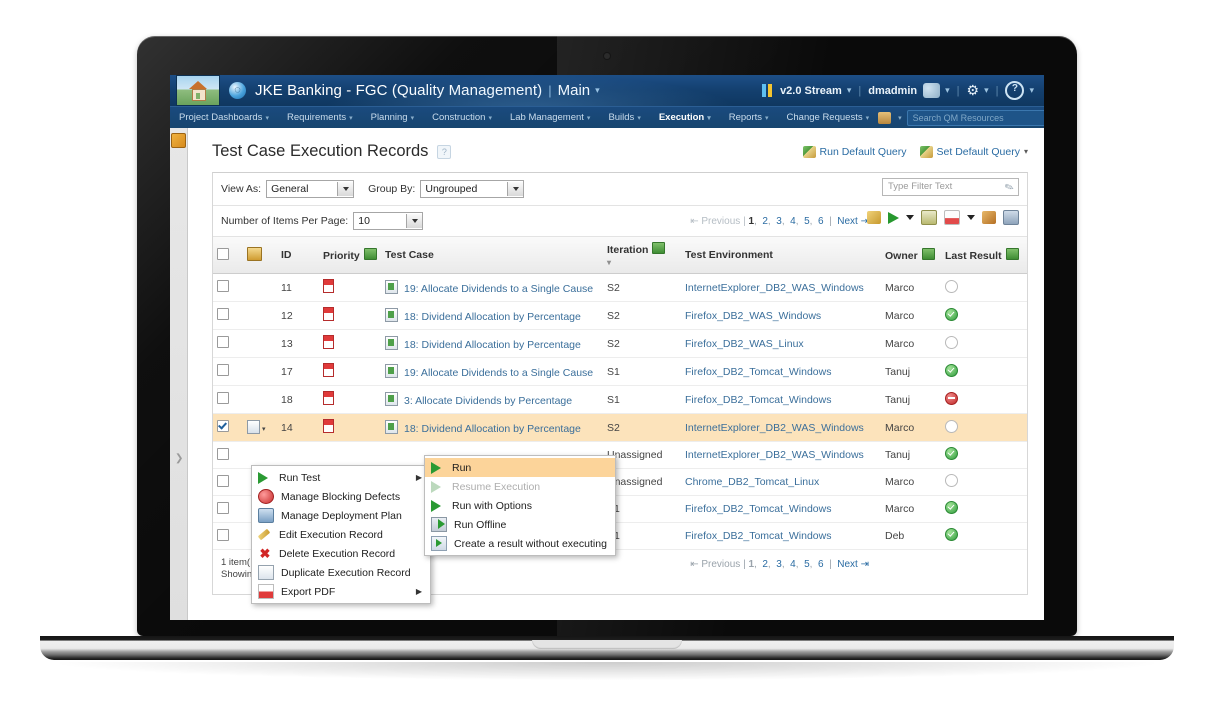 This screenshot has width=1214, height=725. What do you see at coordinates (341, 496) in the screenshot?
I see `menu-item-manage-blocking-defects: Manage Blocking Defects` at bounding box center [341, 496].